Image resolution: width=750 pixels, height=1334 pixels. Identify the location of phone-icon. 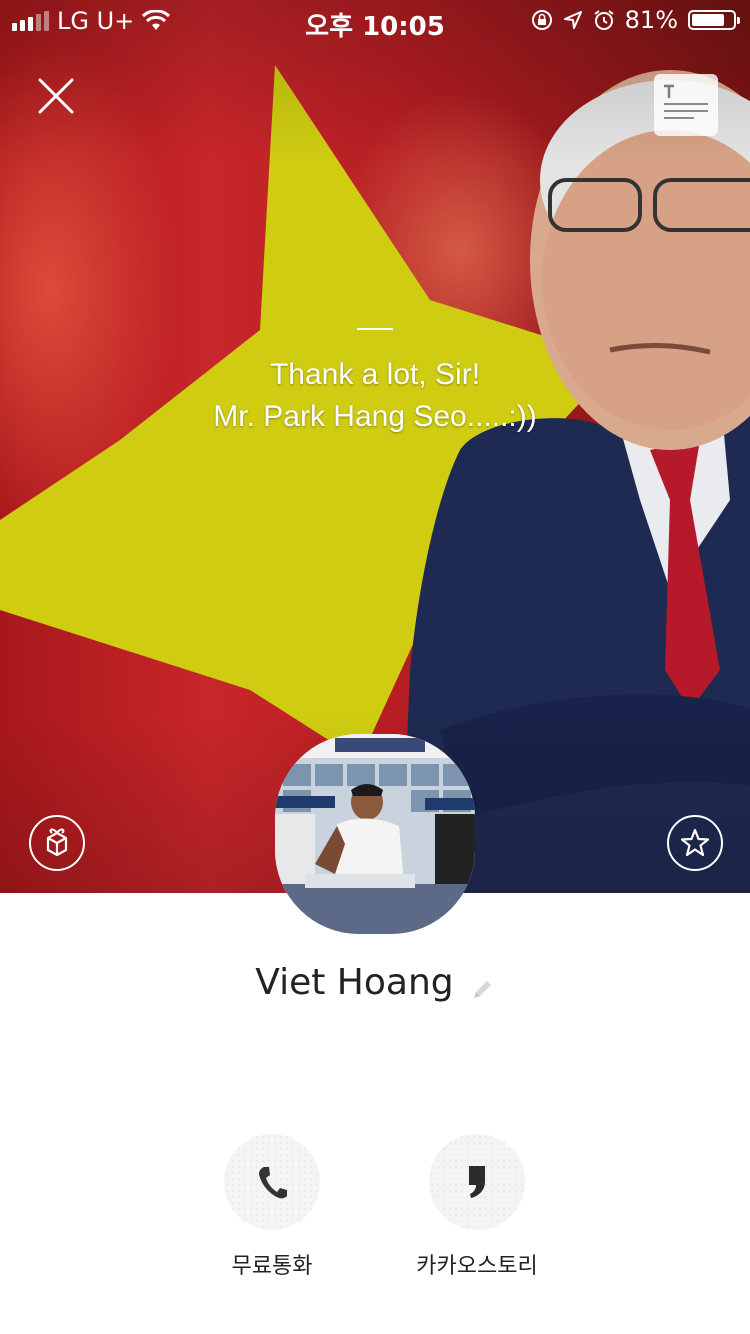
(273, 1183).